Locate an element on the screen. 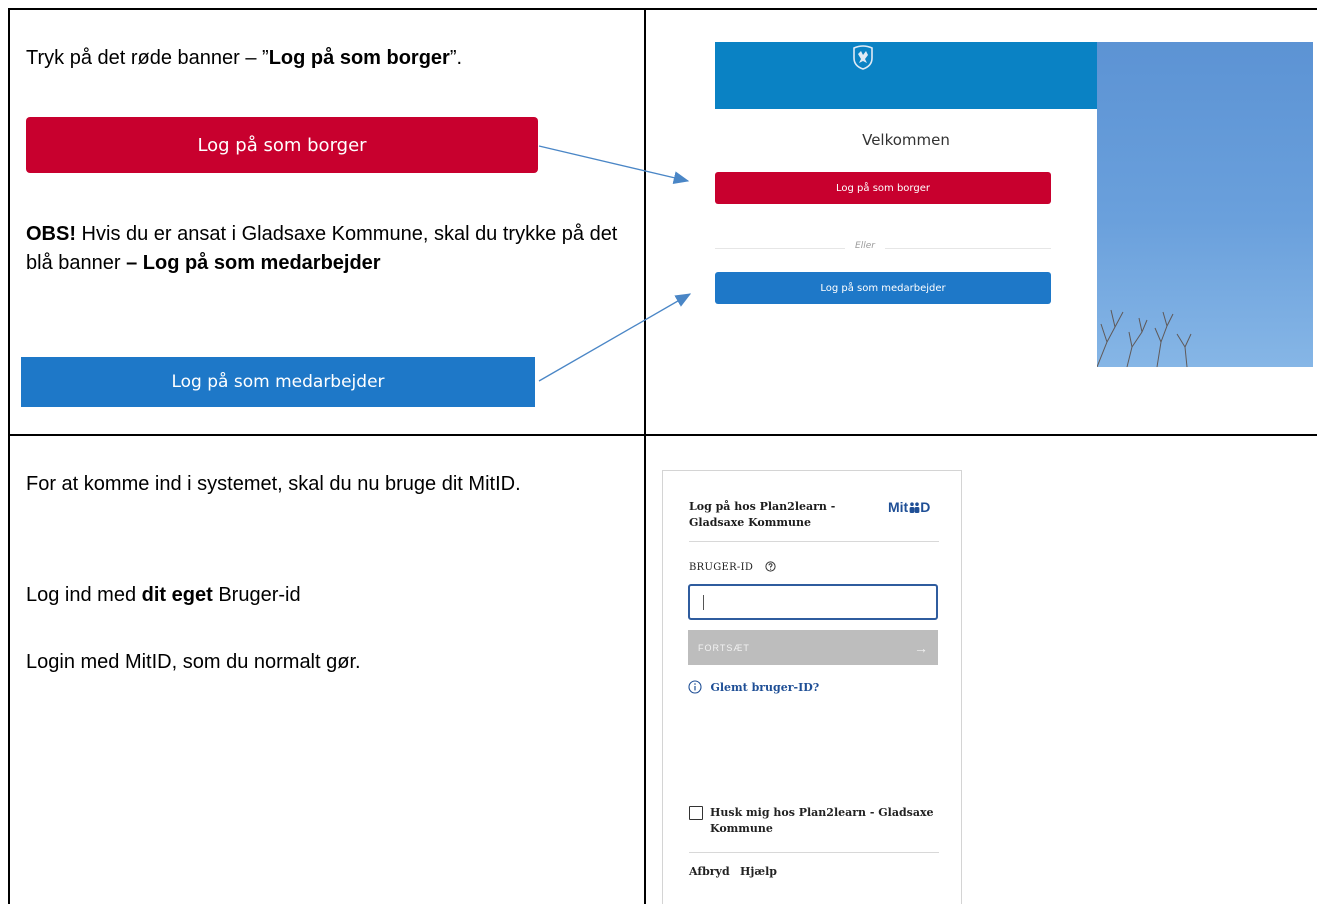  arrow-to-citizen-button is located at coordinates (614, 165).